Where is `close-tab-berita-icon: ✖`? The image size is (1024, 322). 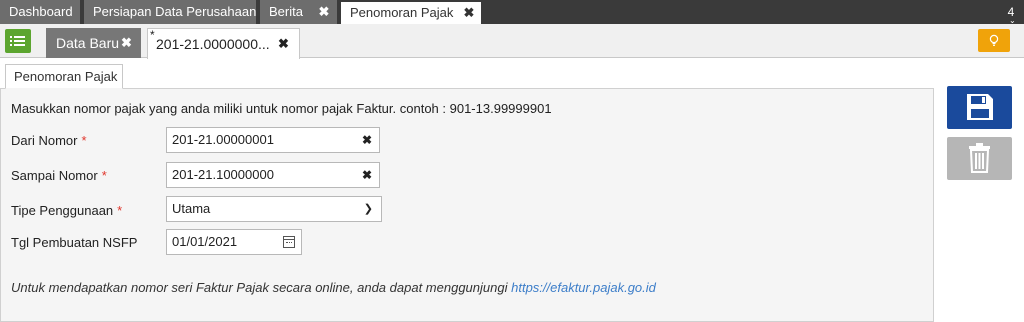
close-tab-berita-icon: ✖ is located at coordinates (324, 12).